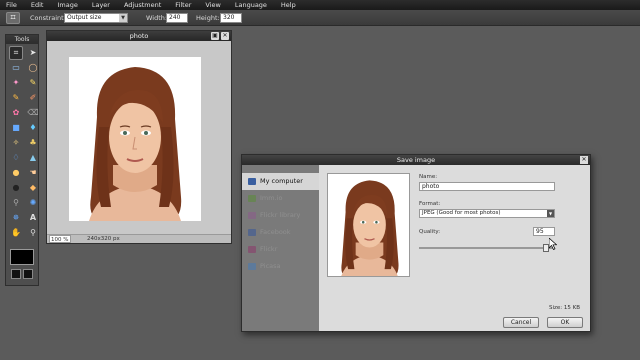  Describe the element at coordinates (564, 308) in the screenshot. I see `file-size-label: Size: 15 KB` at that location.